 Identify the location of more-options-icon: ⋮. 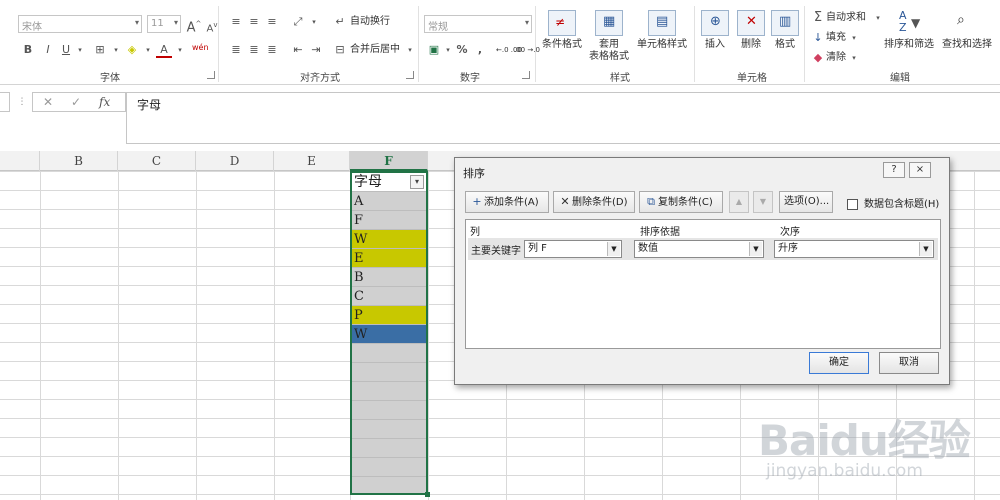
(22, 102).